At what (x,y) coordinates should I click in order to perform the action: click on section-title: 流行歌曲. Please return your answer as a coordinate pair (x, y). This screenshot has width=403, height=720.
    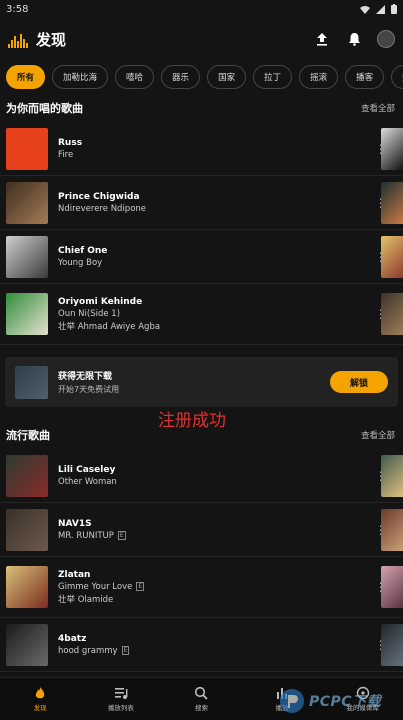
    Looking at the image, I should click on (28, 435).